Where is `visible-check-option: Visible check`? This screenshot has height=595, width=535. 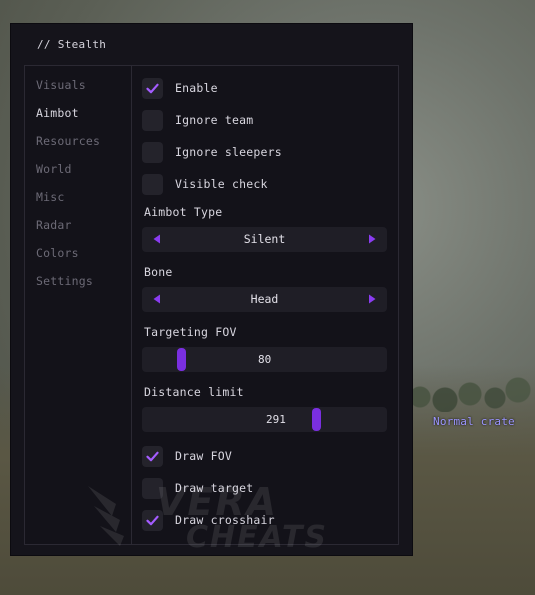 visible-check-option: Visible check is located at coordinates (205, 184).